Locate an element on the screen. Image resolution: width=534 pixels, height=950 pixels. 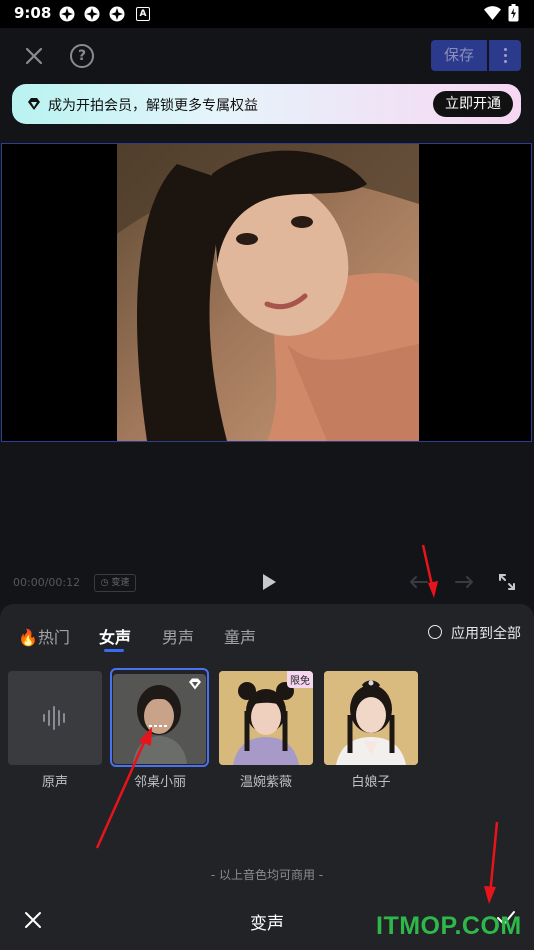
commercial-use-note: - 以上音色均可商用 - is located at coordinates (267, 875).